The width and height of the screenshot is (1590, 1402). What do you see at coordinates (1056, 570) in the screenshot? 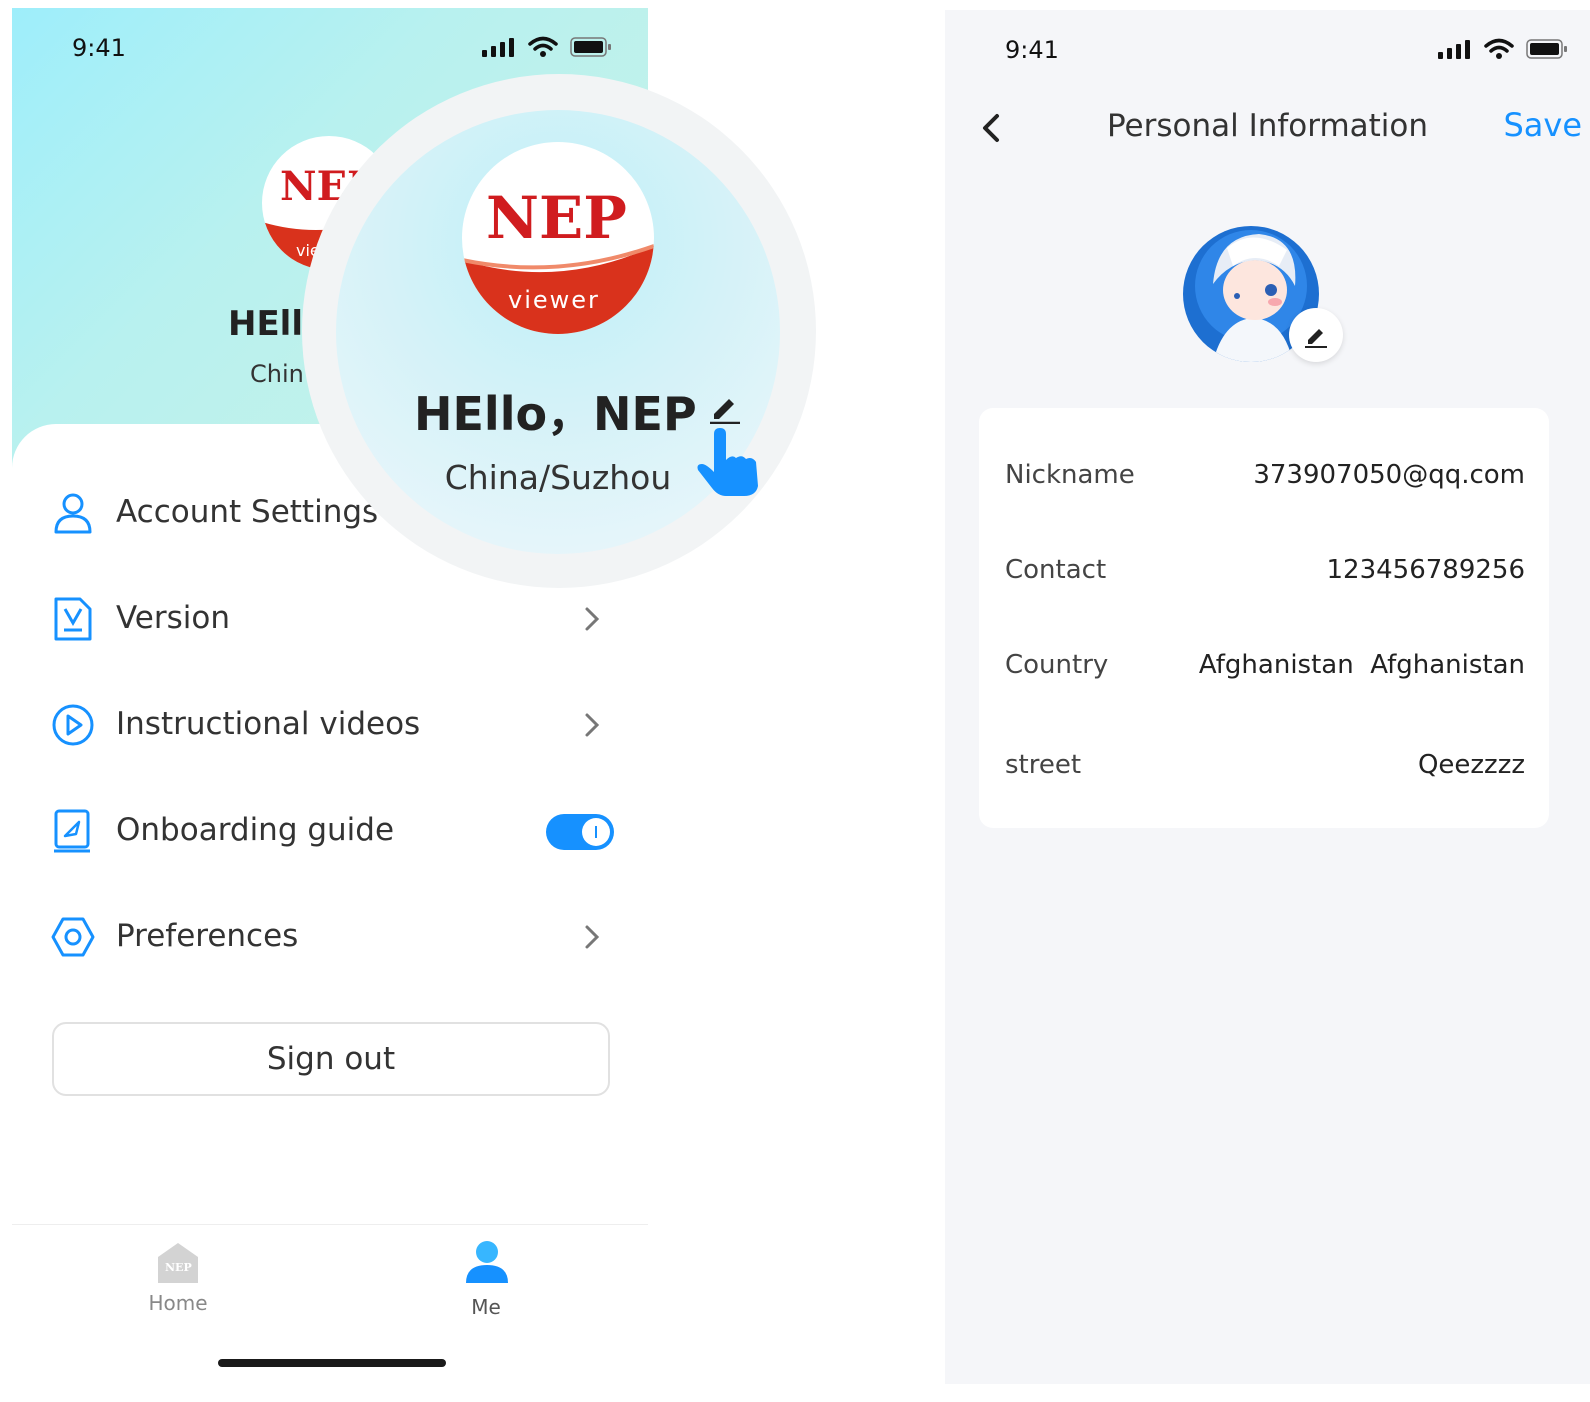
I see `field-label: Contact` at bounding box center [1056, 570].